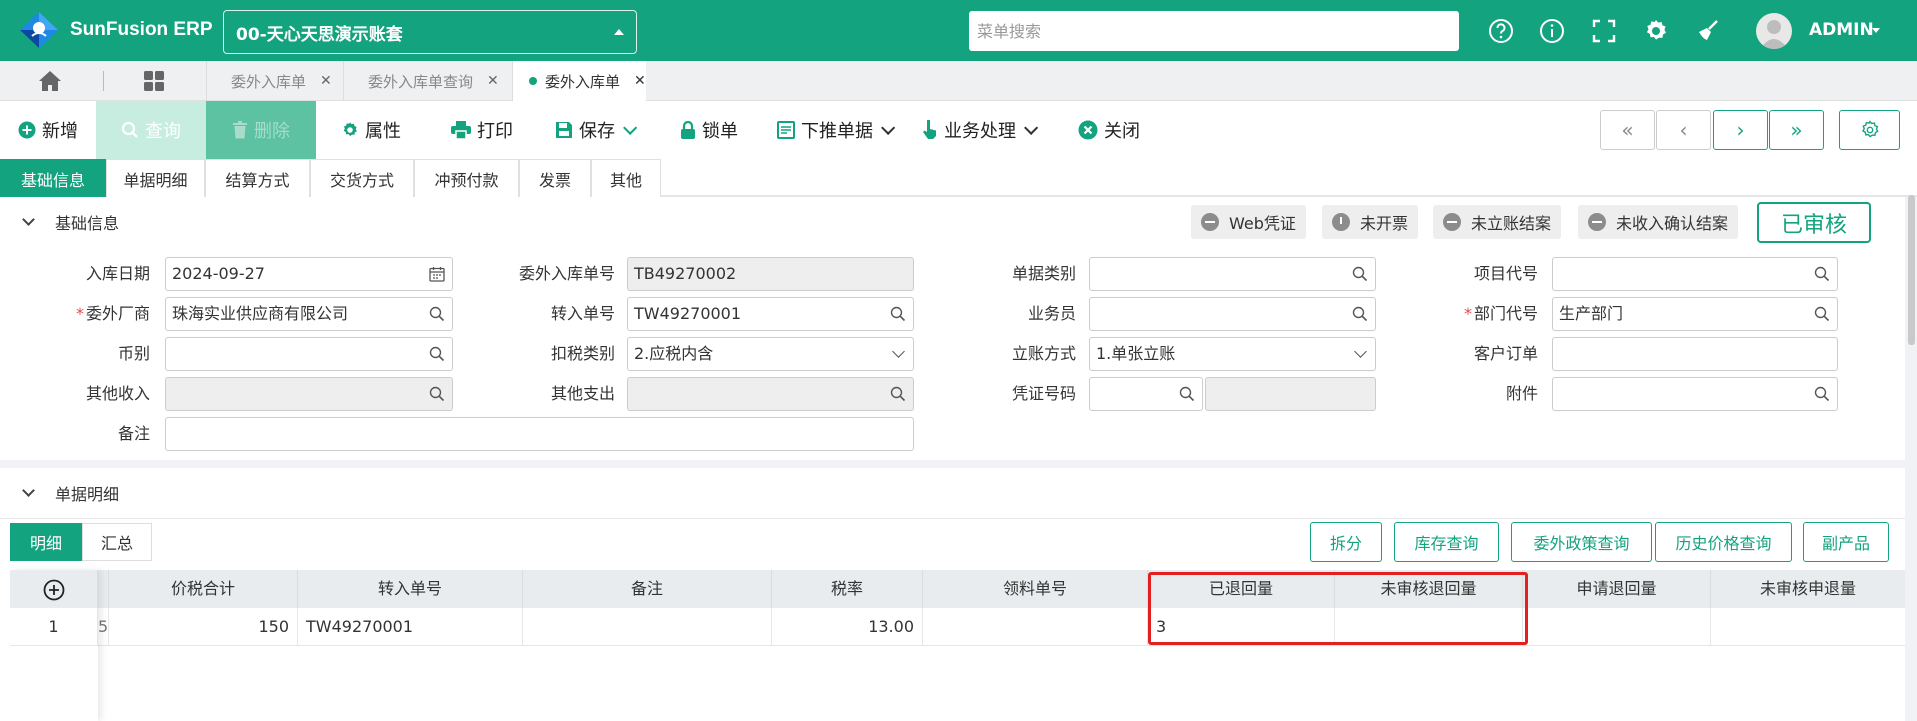 The height and width of the screenshot is (721, 1917). What do you see at coordinates (1581, 542) in the screenshot?
I see `outsource-policy-query-button: 委外政策查询` at bounding box center [1581, 542].